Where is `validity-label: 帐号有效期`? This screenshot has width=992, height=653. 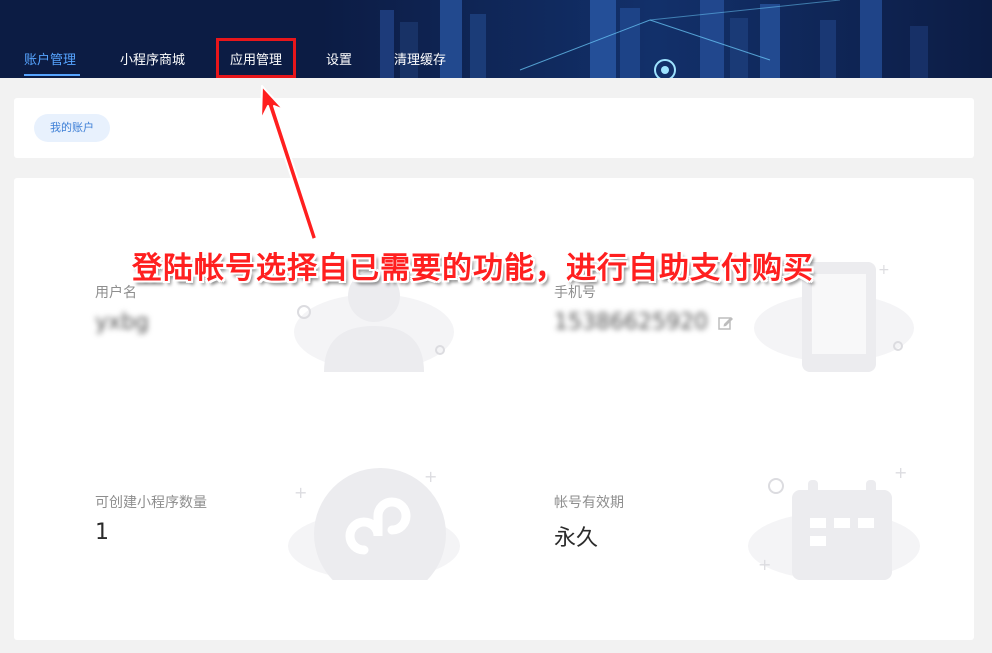 validity-label: 帐号有效期 is located at coordinates (589, 503).